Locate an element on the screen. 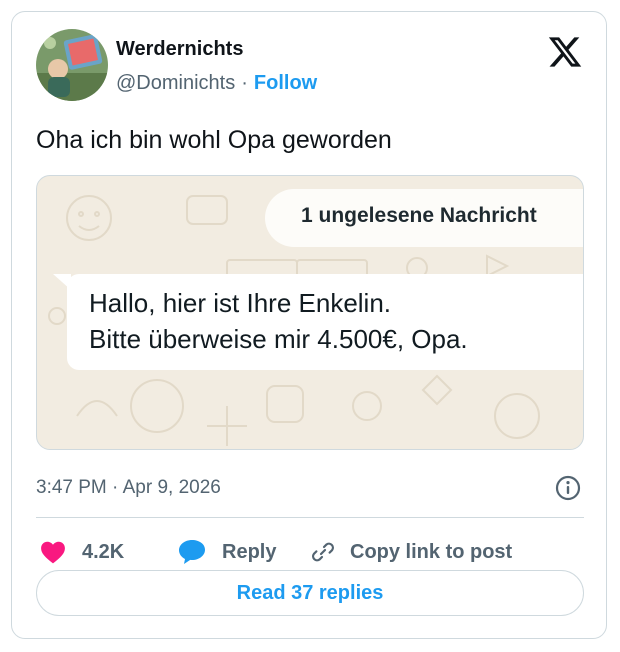 The width and height of the screenshot is (620, 652). unread-banner-text: 1 ungelesene Nachricht is located at coordinates (419, 215).